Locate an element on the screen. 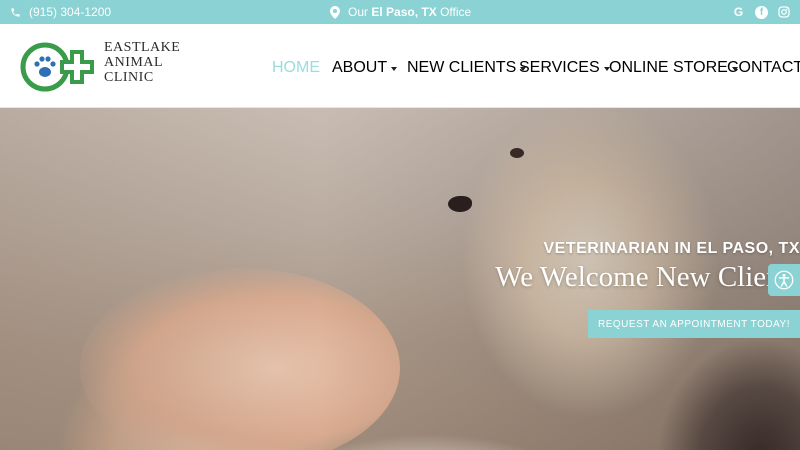 The height and width of the screenshot is (450, 800). clinic-logo is located at coordinates (60, 67).